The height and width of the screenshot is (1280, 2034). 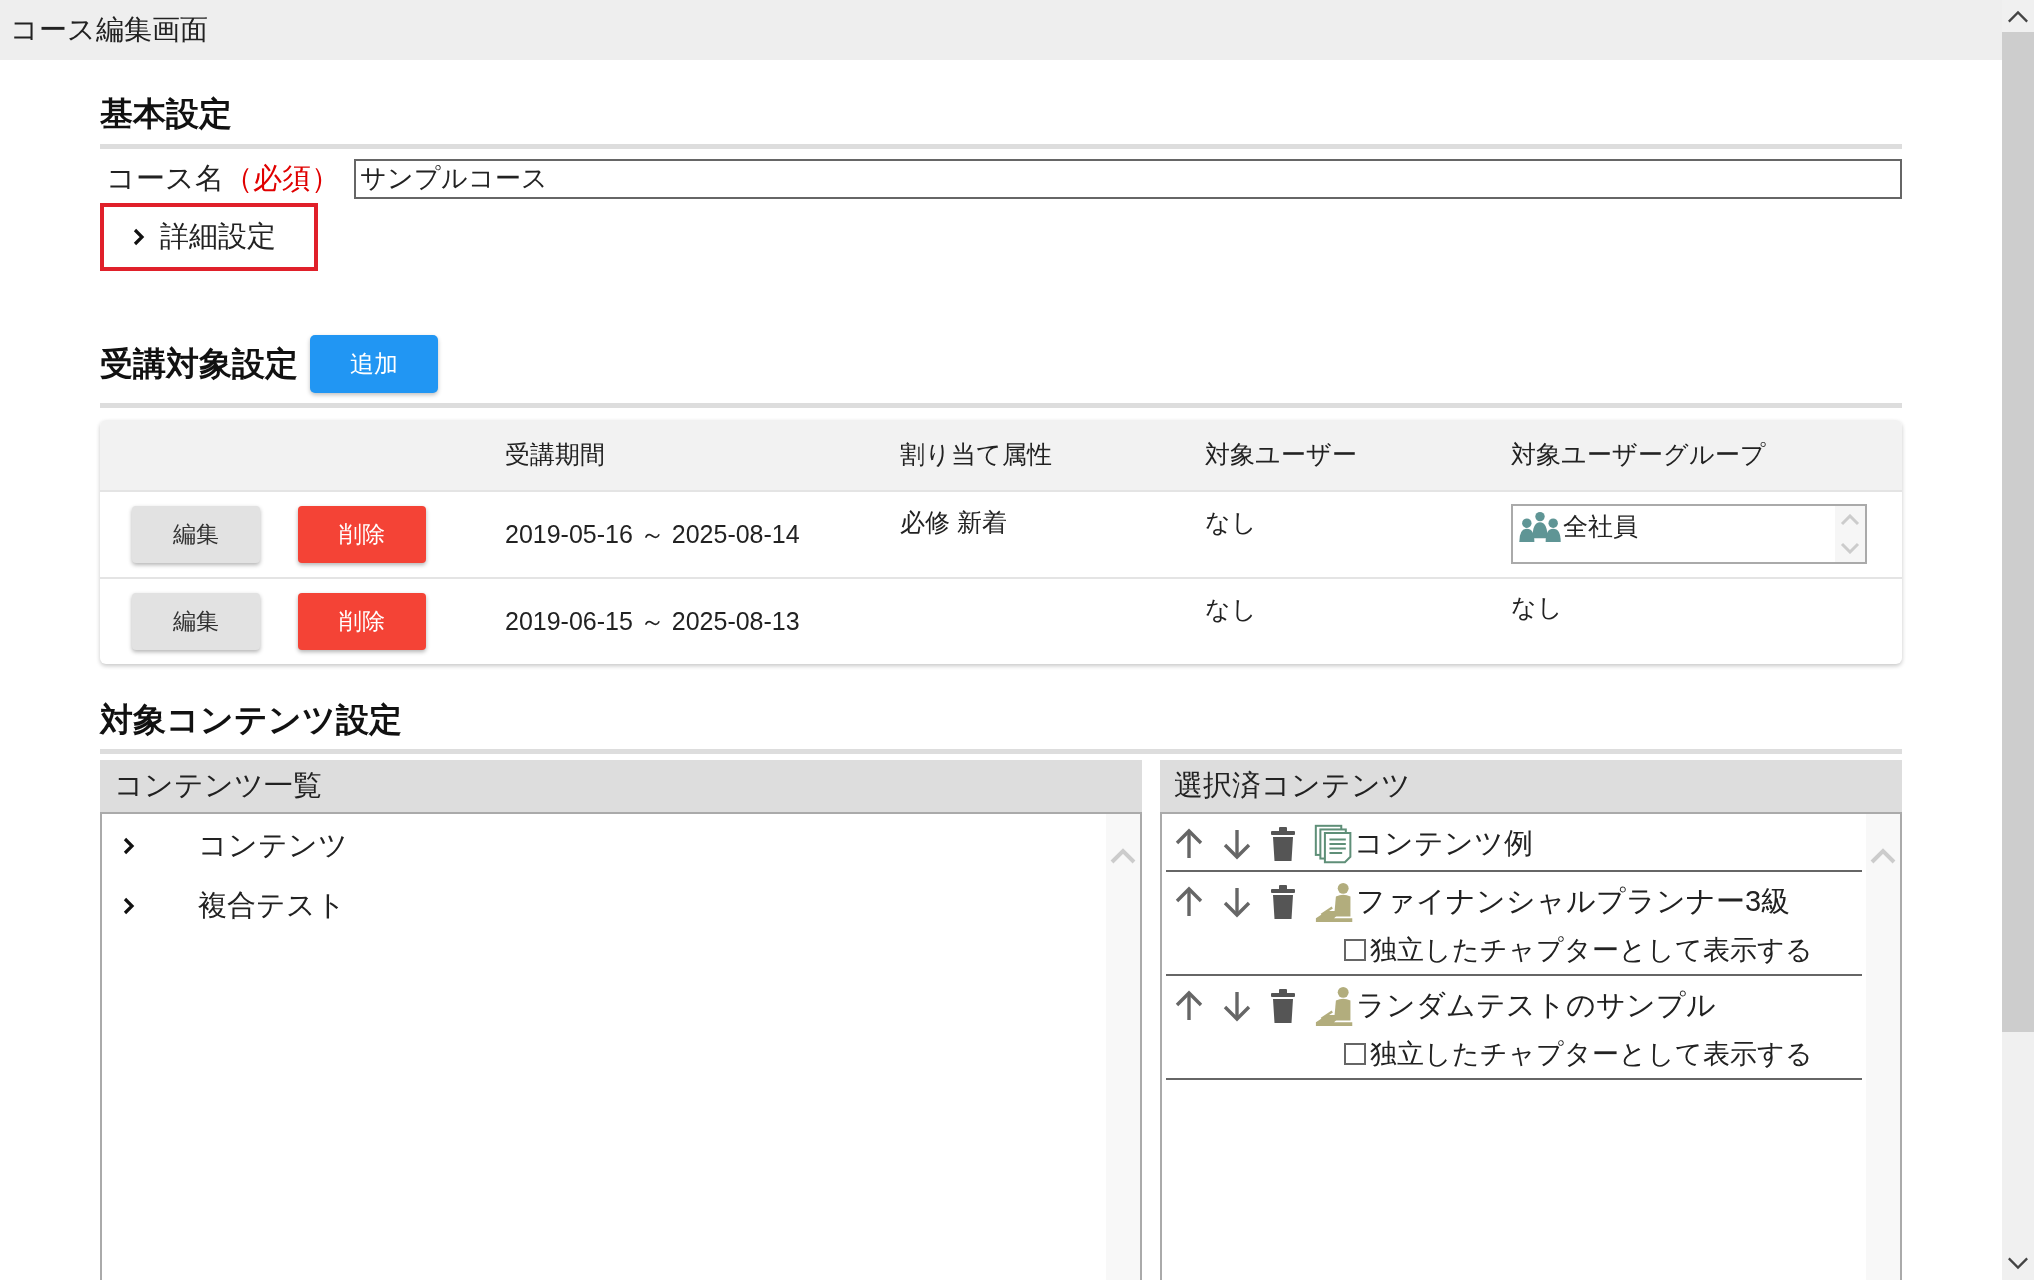 I want to click on scrollbar-thumb, so click(x=2018, y=532).